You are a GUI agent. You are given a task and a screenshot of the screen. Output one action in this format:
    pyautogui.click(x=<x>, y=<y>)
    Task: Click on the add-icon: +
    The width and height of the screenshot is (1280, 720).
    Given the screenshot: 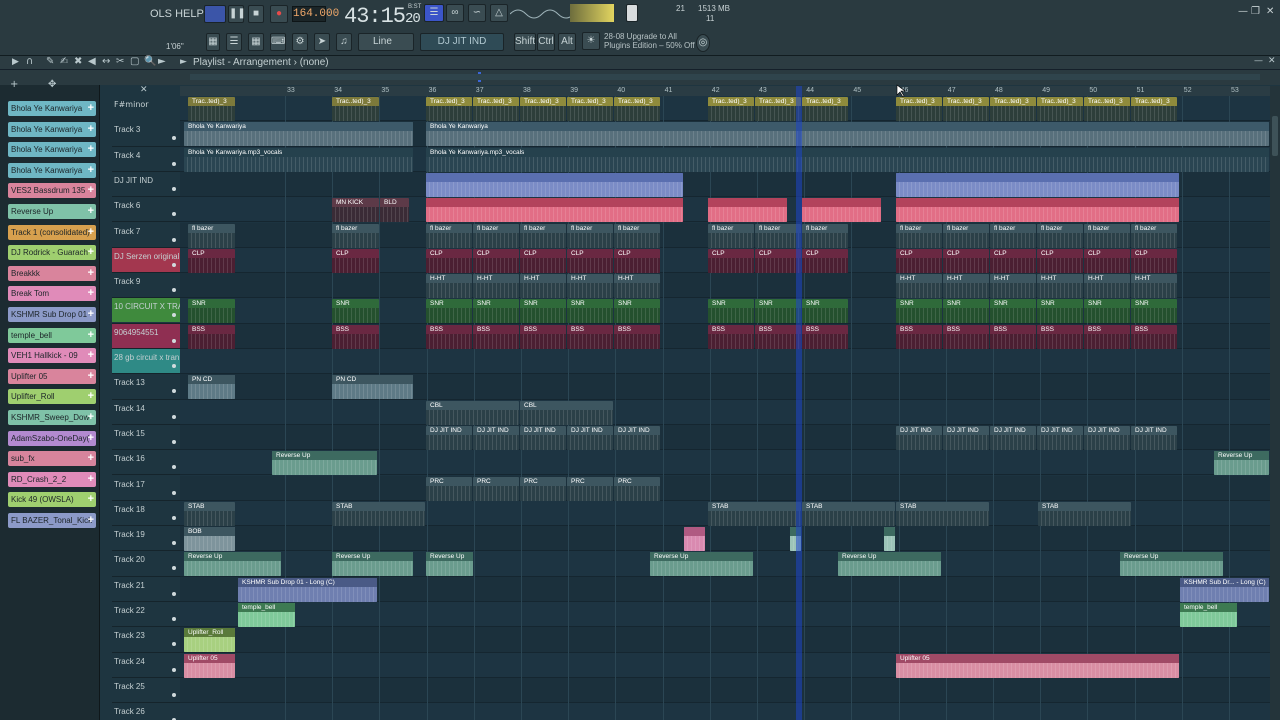 What is the action you would take?
    pyautogui.click(x=14, y=84)
    